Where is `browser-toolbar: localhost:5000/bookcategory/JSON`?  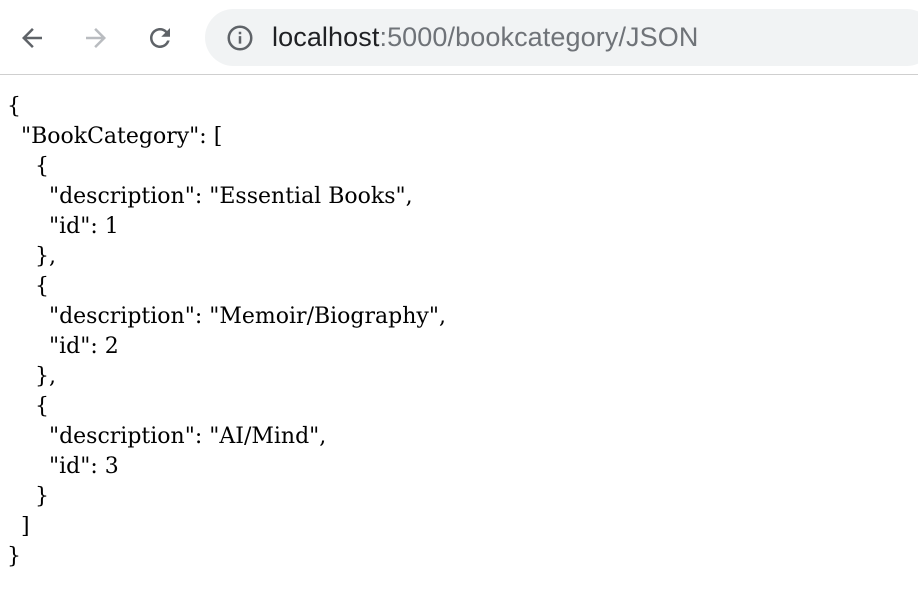 browser-toolbar: localhost:5000/bookcategory/JSON is located at coordinates (459, 37).